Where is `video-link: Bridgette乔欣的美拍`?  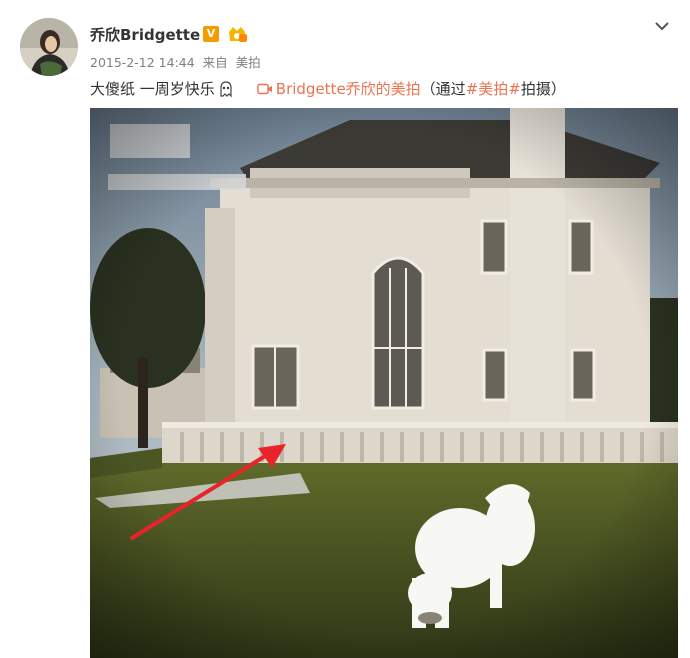 video-link: Bridgette乔欣的美拍 is located at coordinates (348, 88).